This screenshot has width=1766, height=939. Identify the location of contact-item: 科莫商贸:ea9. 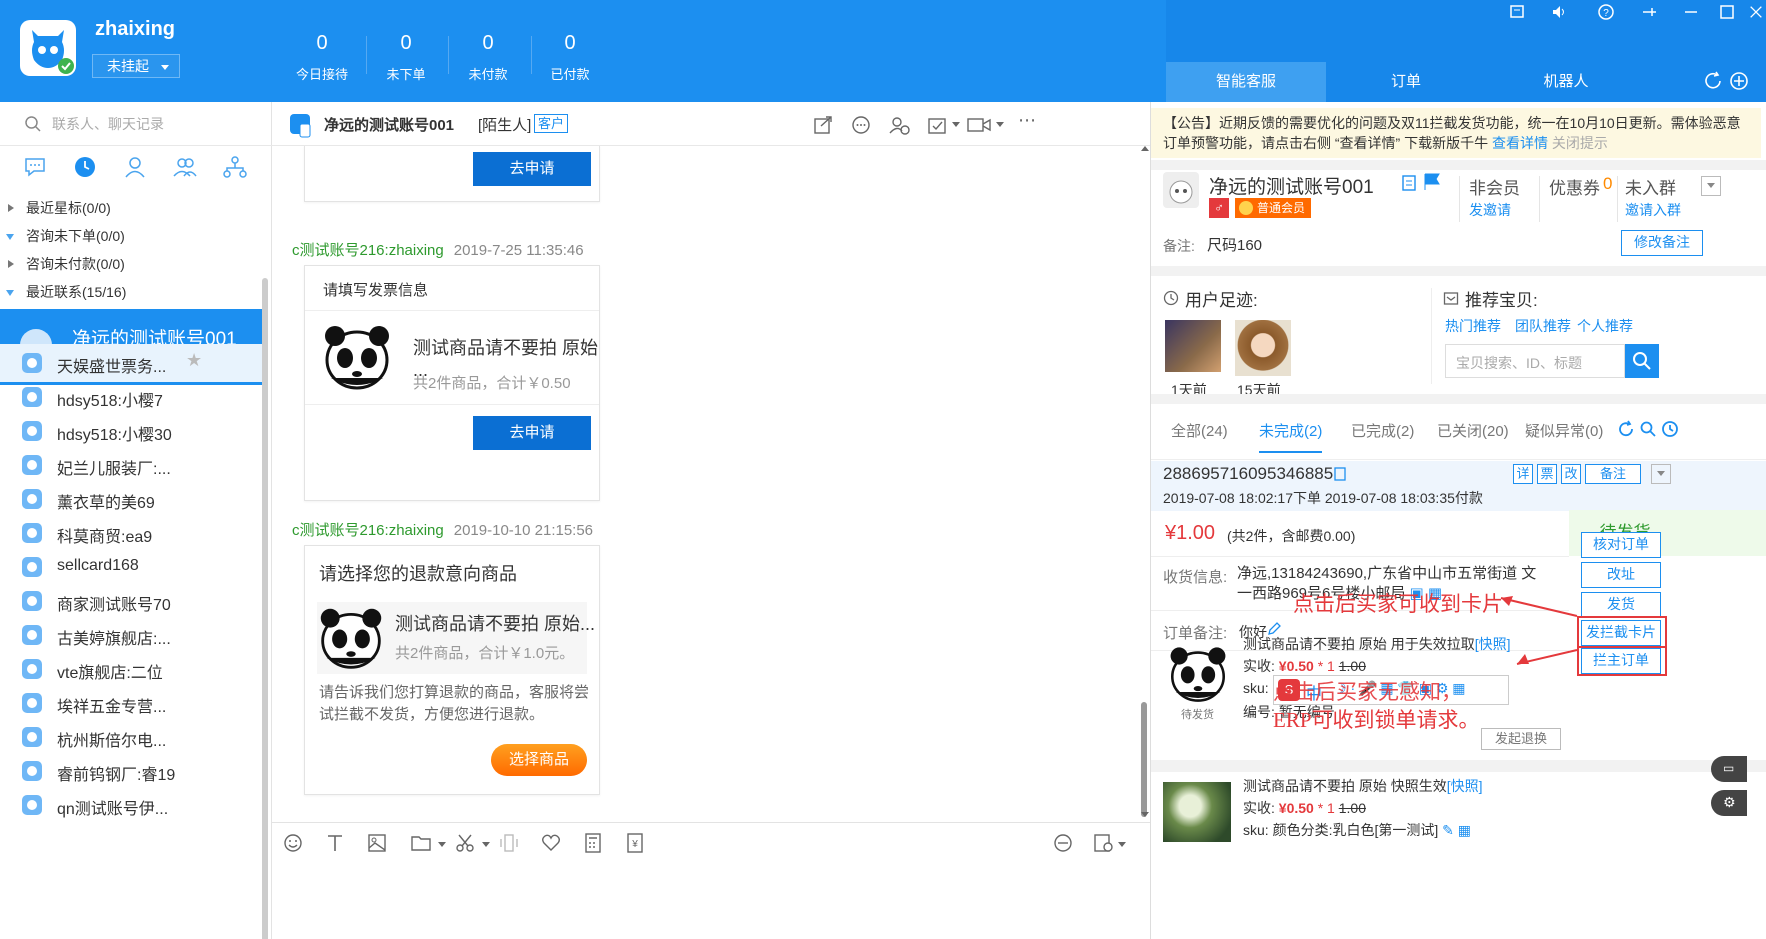
(131, 533).